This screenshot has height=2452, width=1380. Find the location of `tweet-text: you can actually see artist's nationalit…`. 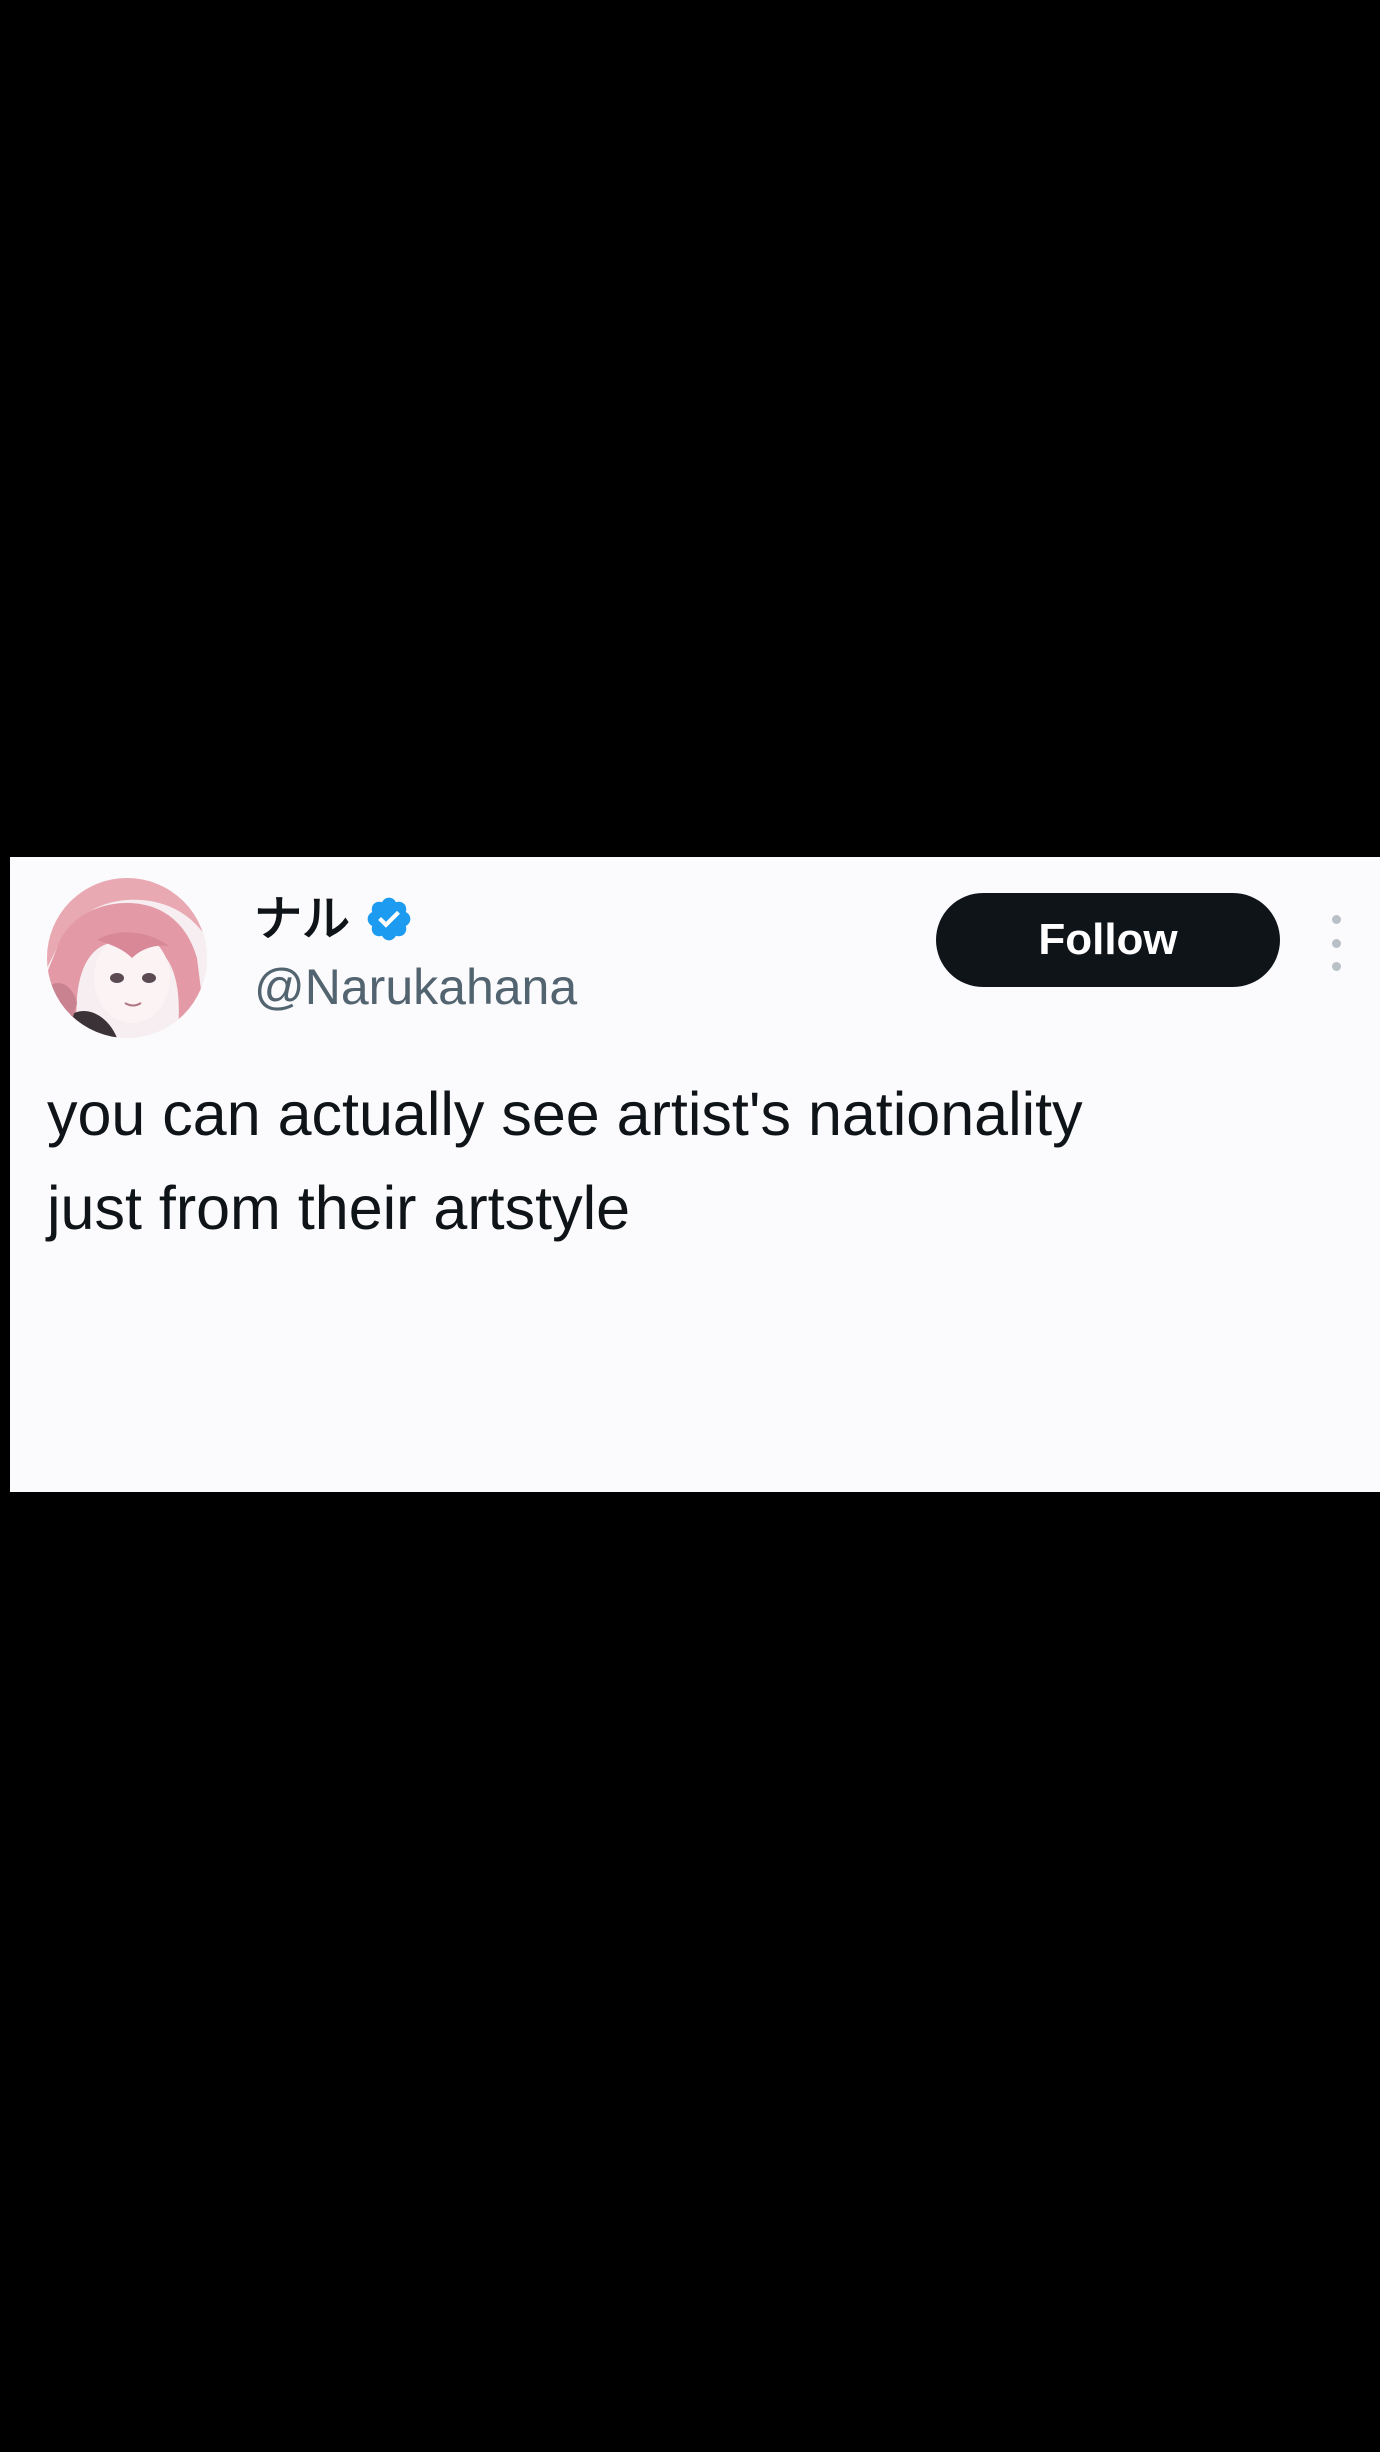

tweet-text: you can actually see artist's nationalit… is located at coordinates (565, 1161).